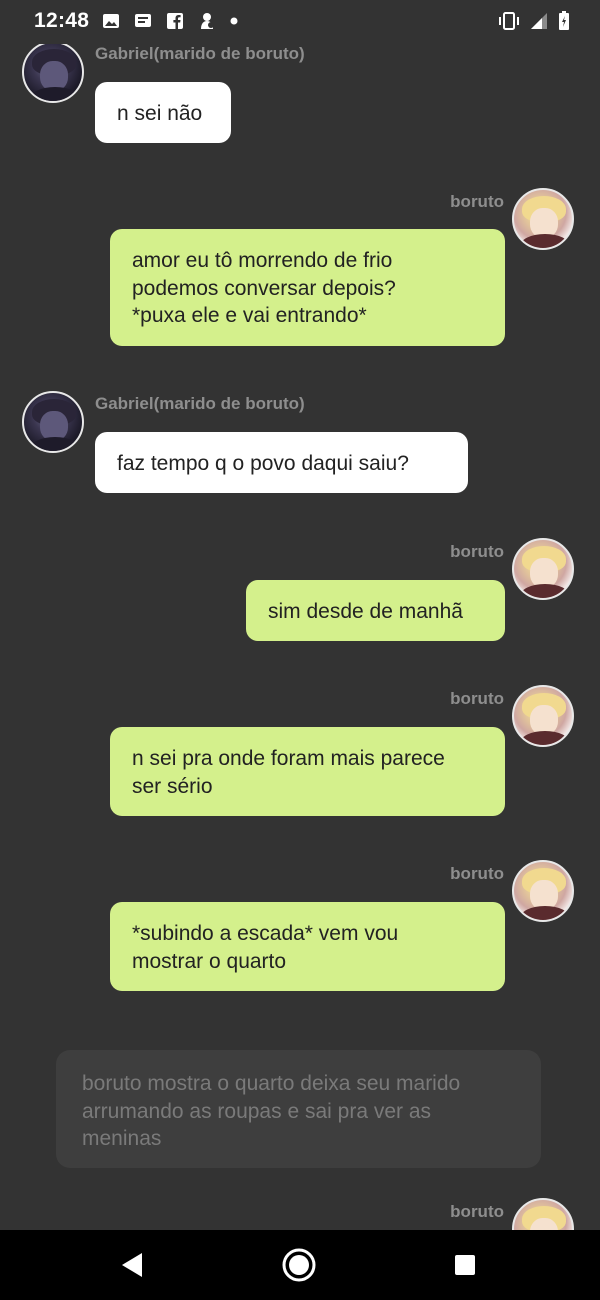 This screenshot has width=600, height=1300. I want to click on dot-icon, so click(234, 21).